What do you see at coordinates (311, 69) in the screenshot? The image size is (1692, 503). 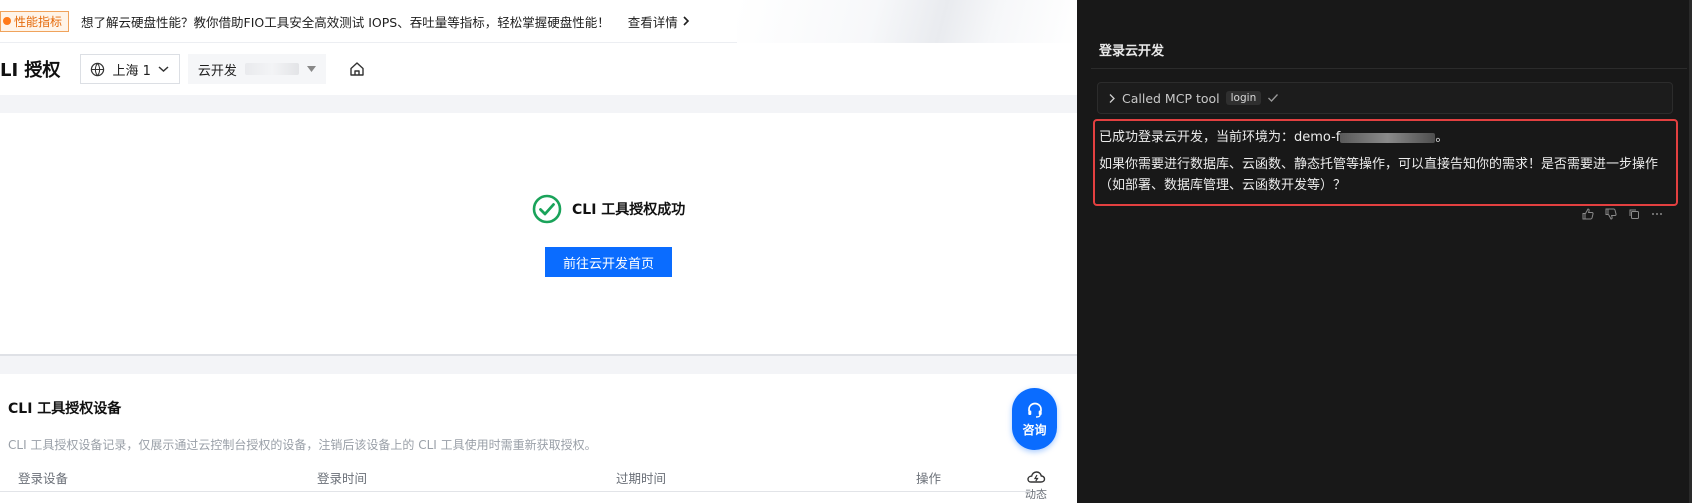 I see `caret-down-icon` at bounding box center [311, 69].